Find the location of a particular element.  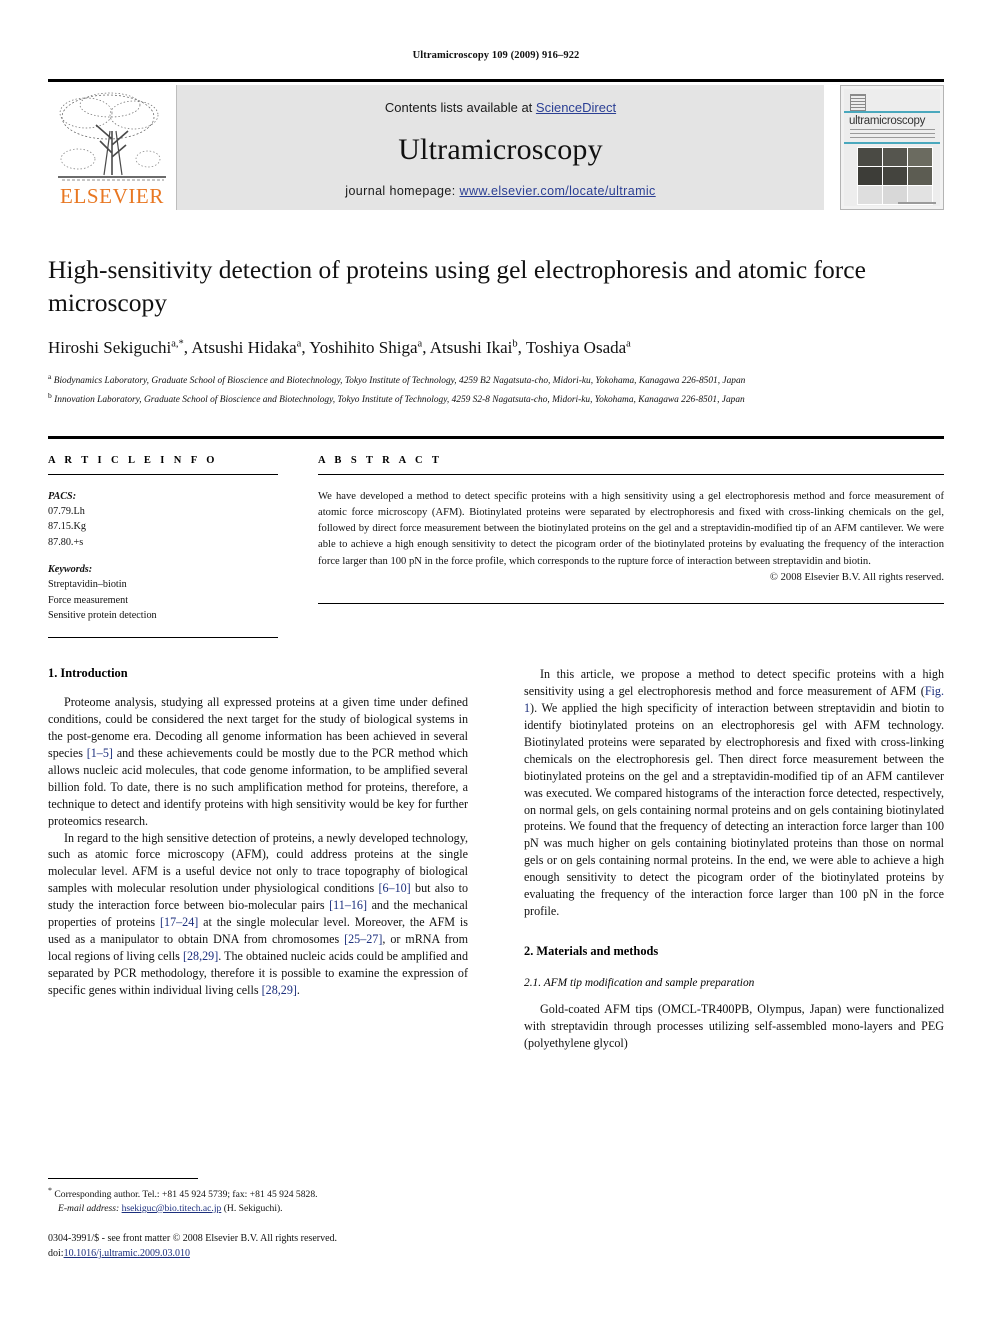

sciencedirect-link: ScienceDirect is located at coordinates (576, 107).